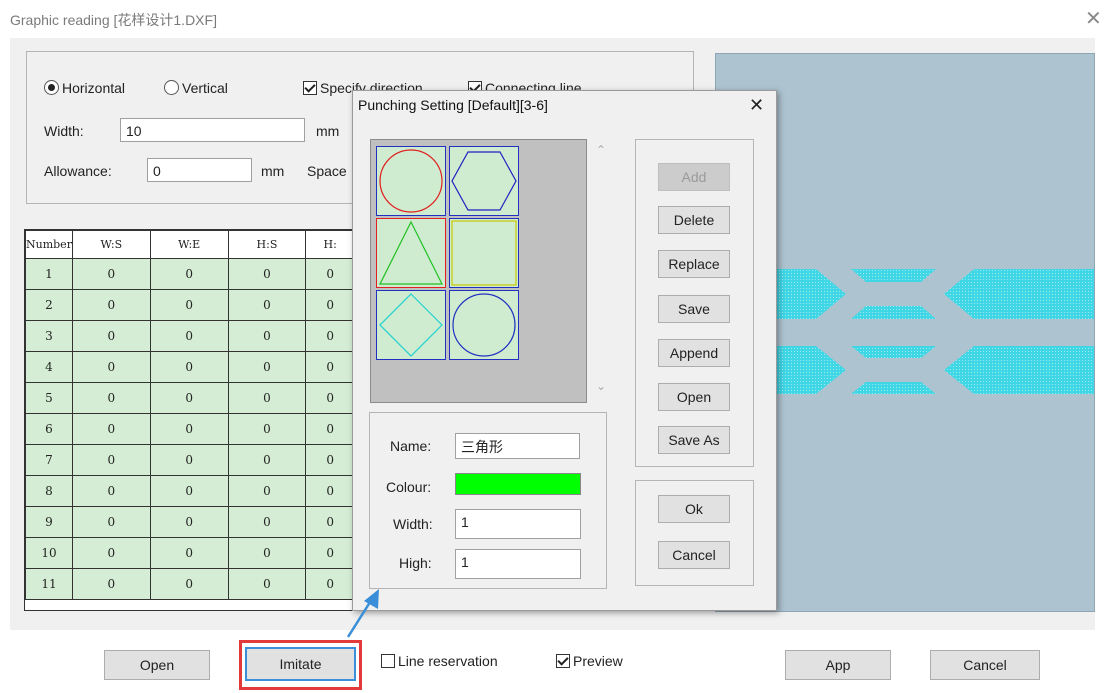  What do you see at coordinates (113, 20) in the screenshot?
I see `window-title: Graphic reading [花样设计1.DXF]` at bounding box center [113, 20].